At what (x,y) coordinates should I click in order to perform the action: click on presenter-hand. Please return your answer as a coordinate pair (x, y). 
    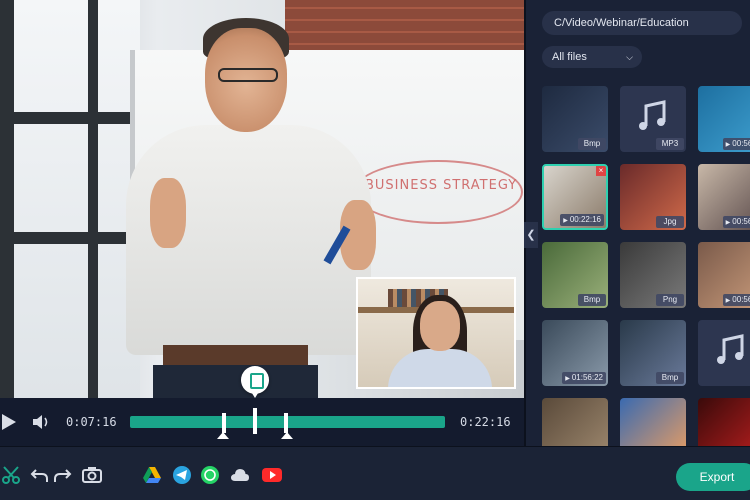
    Looking at the image, I should click on (168, 213).